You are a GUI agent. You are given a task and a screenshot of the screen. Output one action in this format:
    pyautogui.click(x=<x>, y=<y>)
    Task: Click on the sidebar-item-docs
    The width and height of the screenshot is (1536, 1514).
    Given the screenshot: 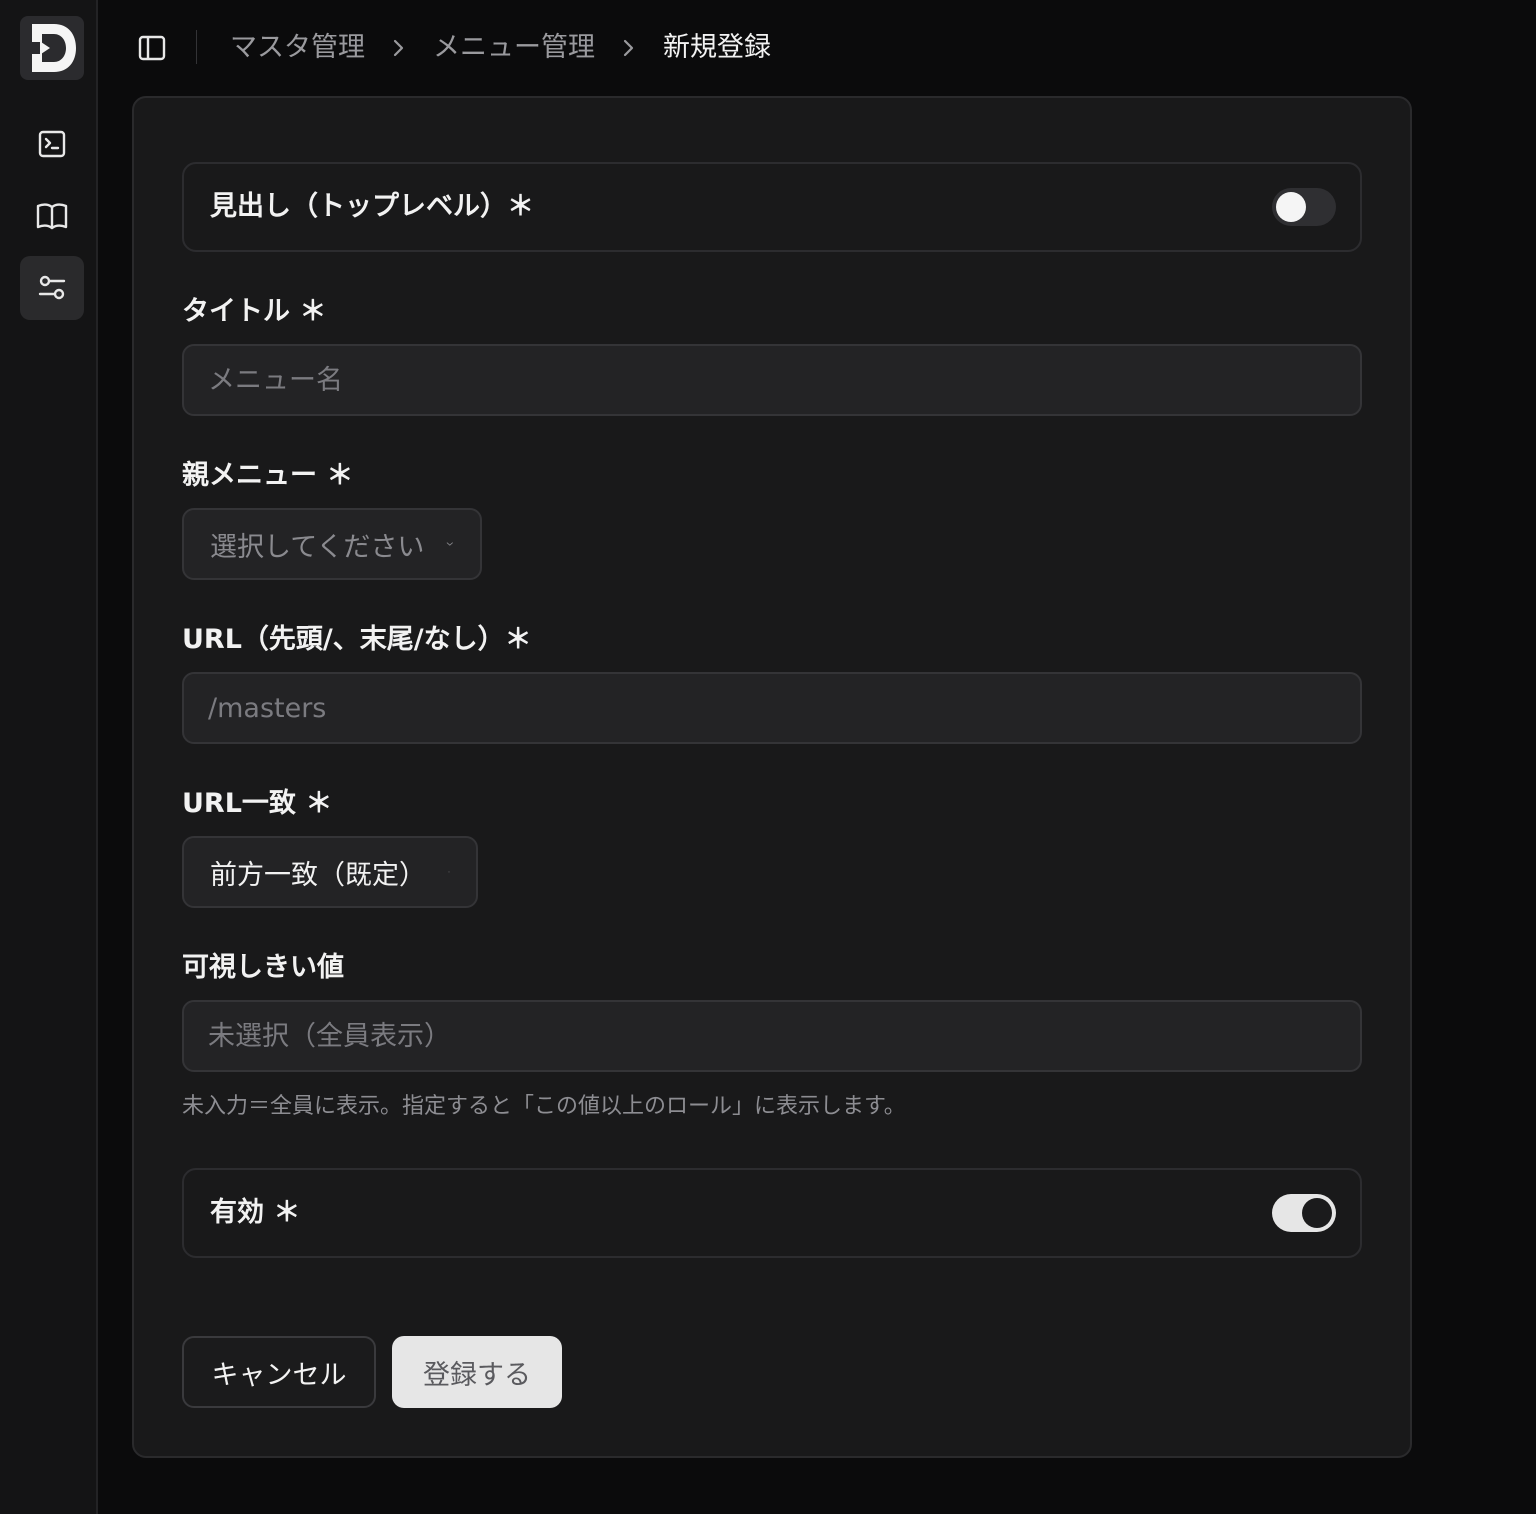 What is the action you would take?
    pyautogui.click(x=52, y=216)
    